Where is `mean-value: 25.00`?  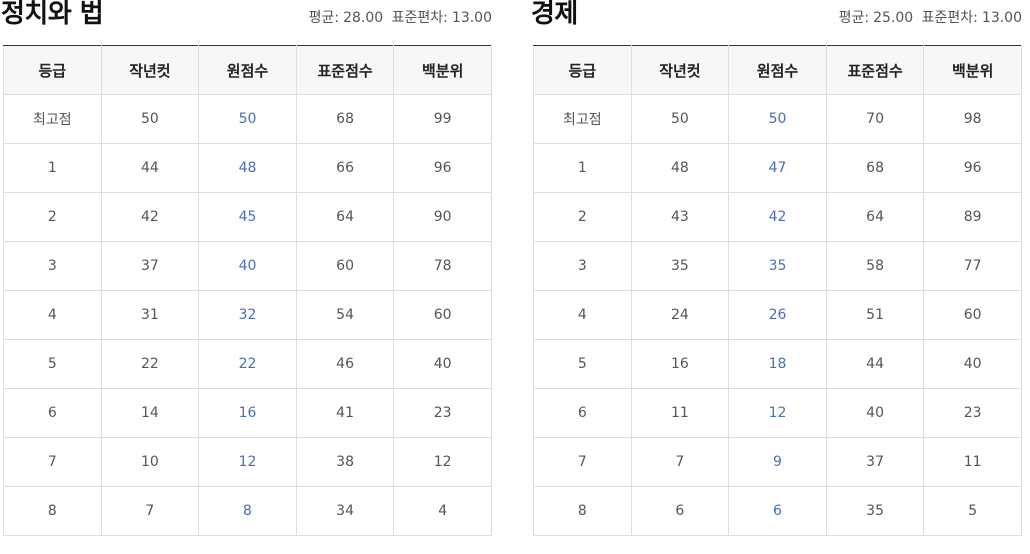 mean-value: 25.00 is located at coordinates (893, 18).